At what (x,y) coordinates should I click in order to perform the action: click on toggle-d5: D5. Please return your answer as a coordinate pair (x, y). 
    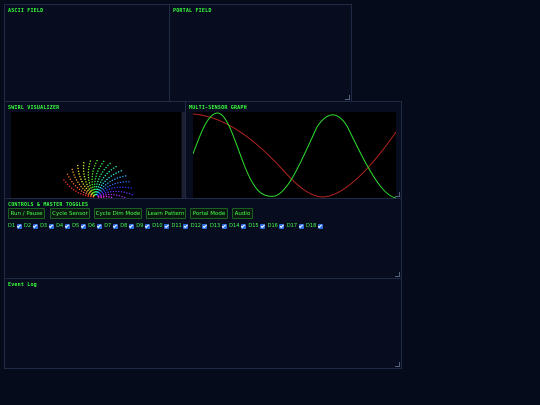
    Looking at the image, I should click on (79, 226).